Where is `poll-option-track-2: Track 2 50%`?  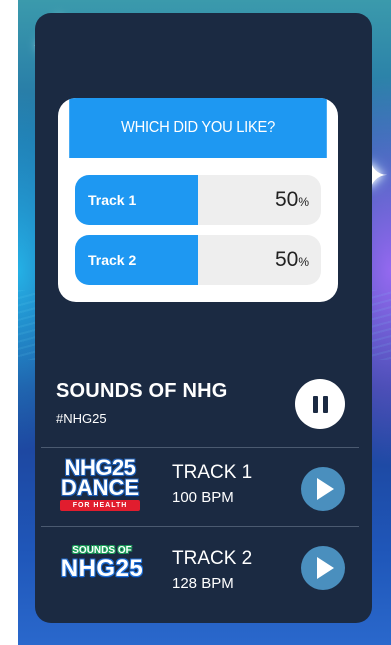
poll-option-track-2: Track 2 50% is located at coordinates (198, 260).